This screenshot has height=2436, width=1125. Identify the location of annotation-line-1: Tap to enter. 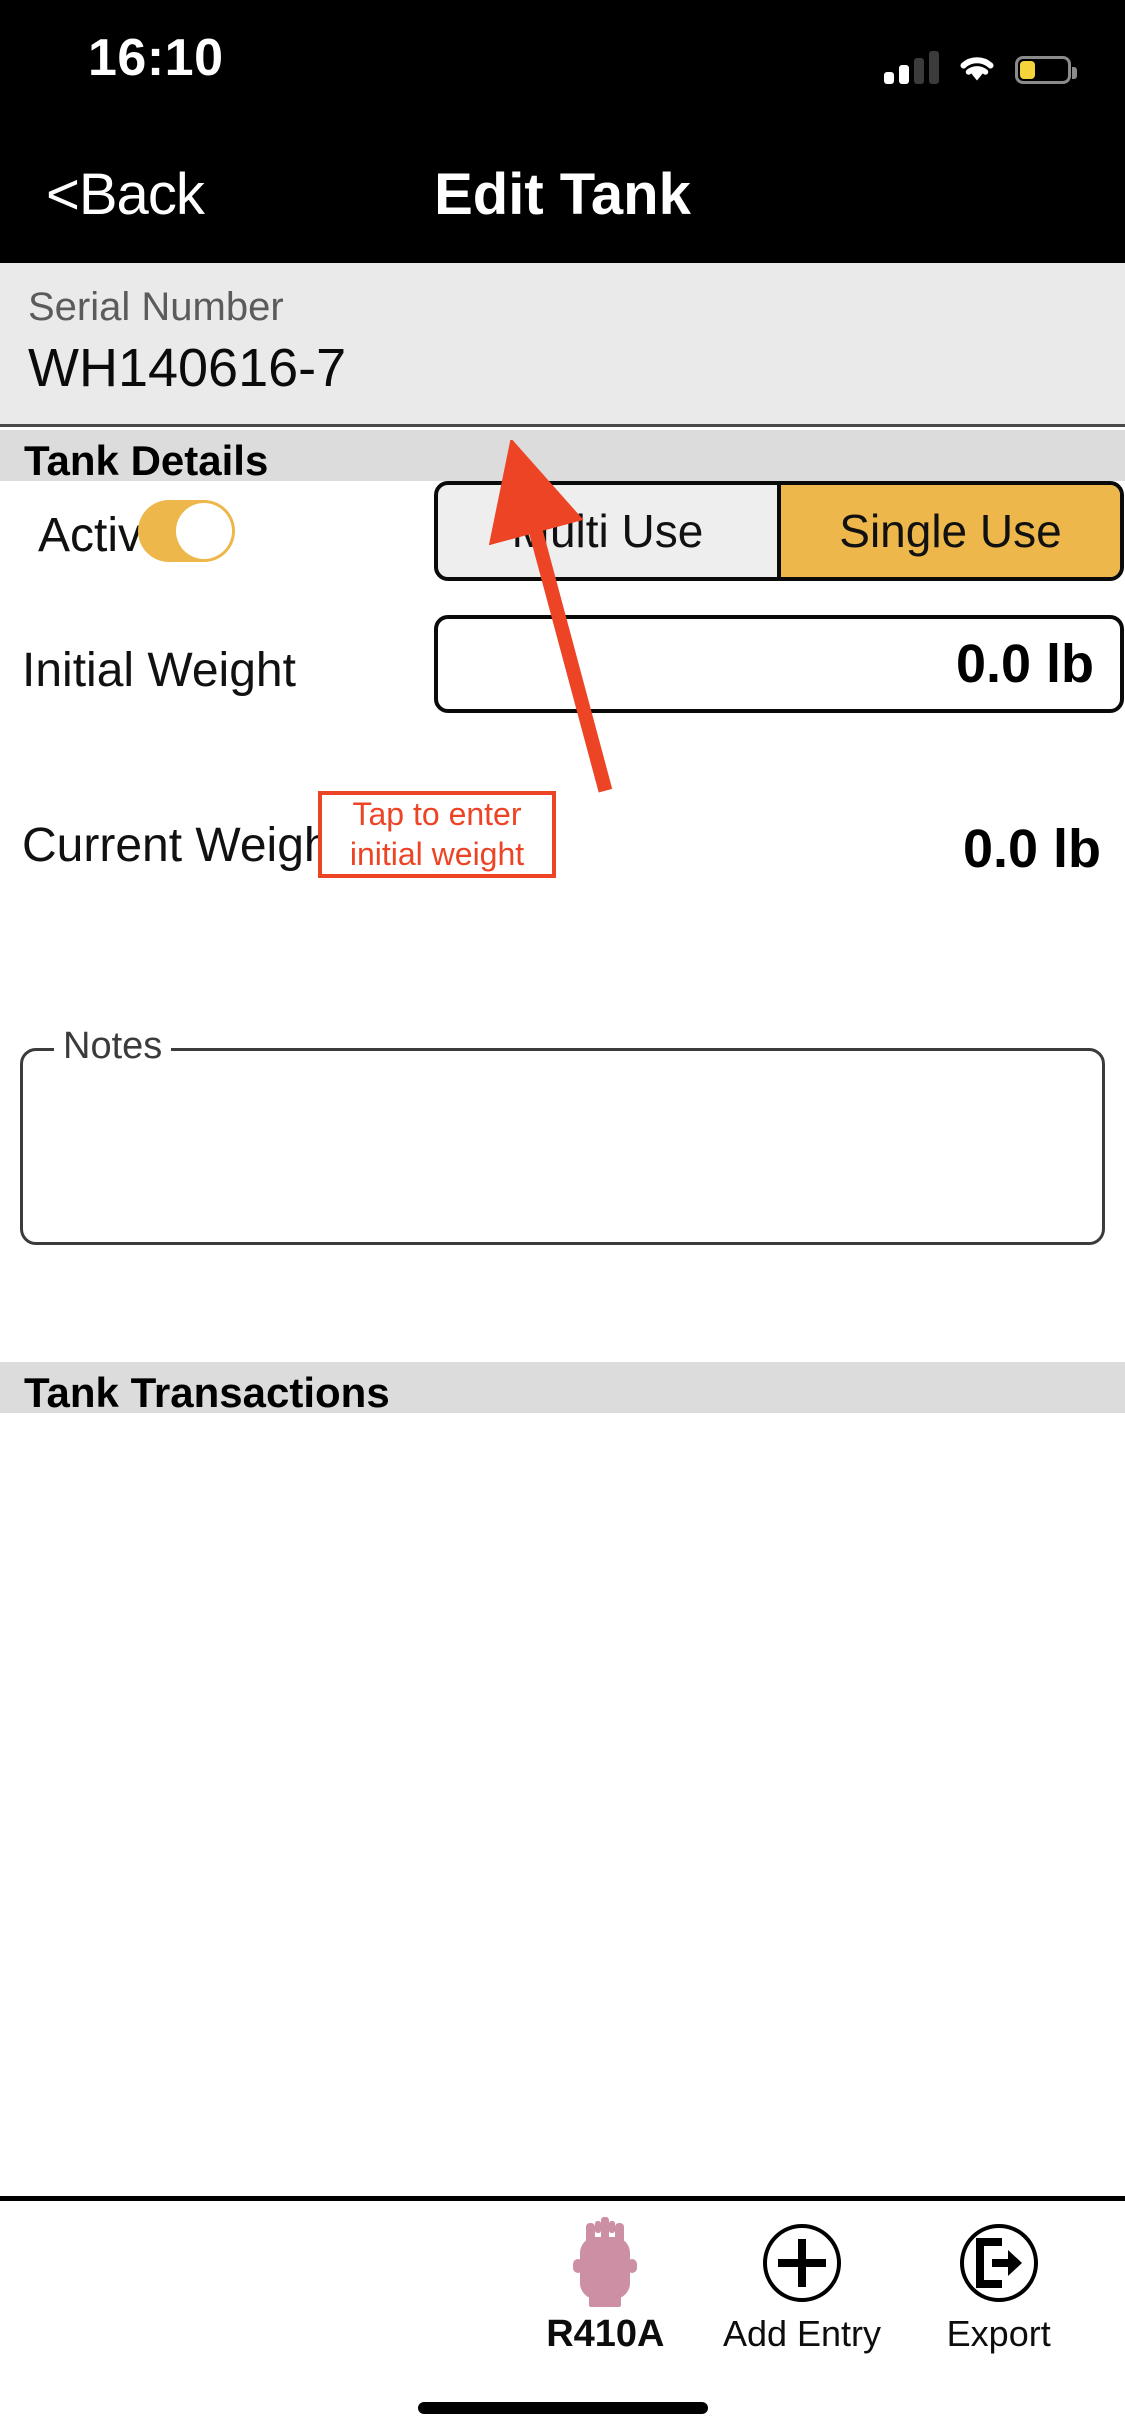
(437, 814).